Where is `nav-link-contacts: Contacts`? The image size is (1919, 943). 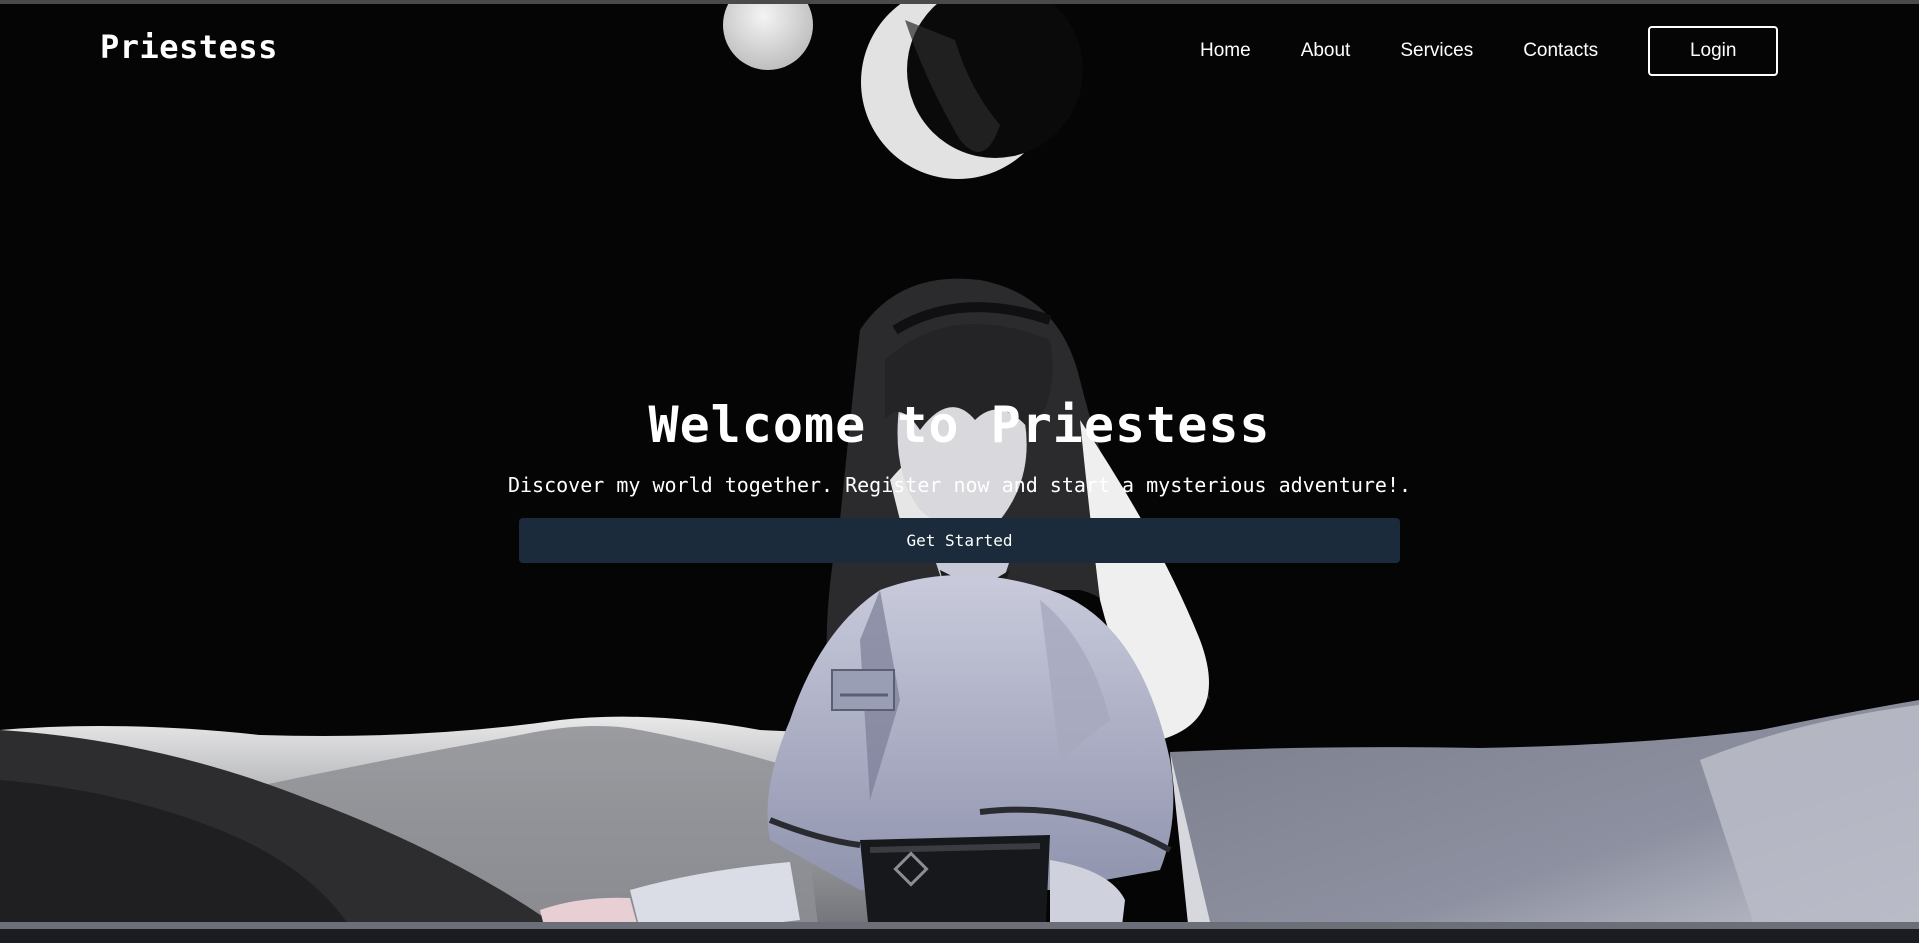 nav-link-contacts: Contacts is located at coordinates (1560, 51).